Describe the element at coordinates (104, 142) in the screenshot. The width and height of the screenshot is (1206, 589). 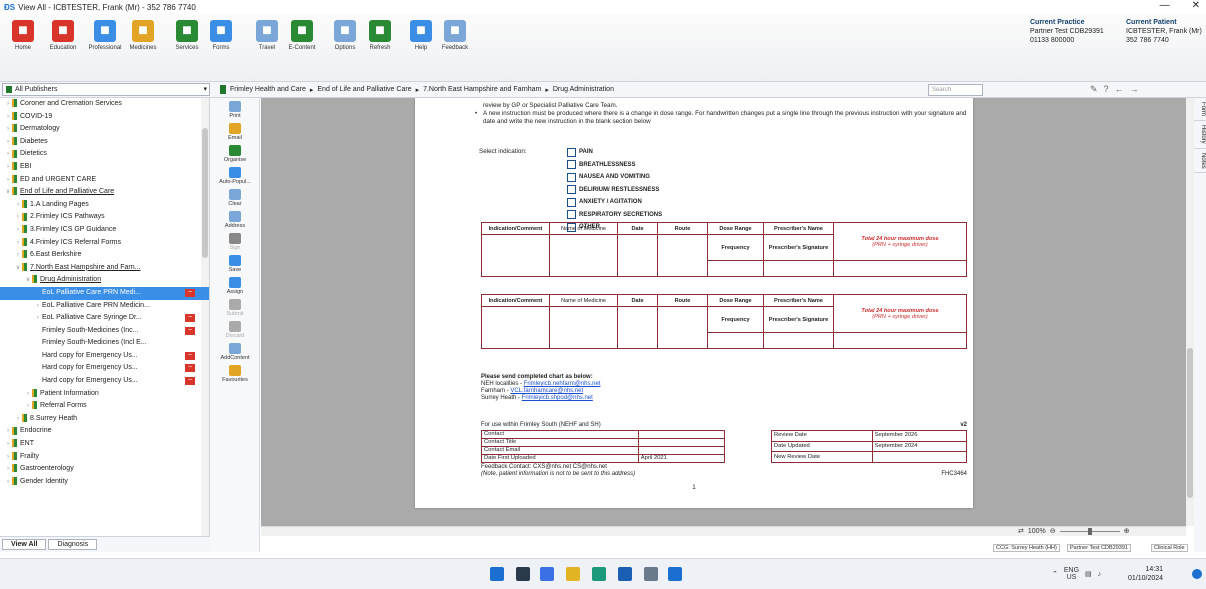
I see `tree-item: › Diabetes` at that location.